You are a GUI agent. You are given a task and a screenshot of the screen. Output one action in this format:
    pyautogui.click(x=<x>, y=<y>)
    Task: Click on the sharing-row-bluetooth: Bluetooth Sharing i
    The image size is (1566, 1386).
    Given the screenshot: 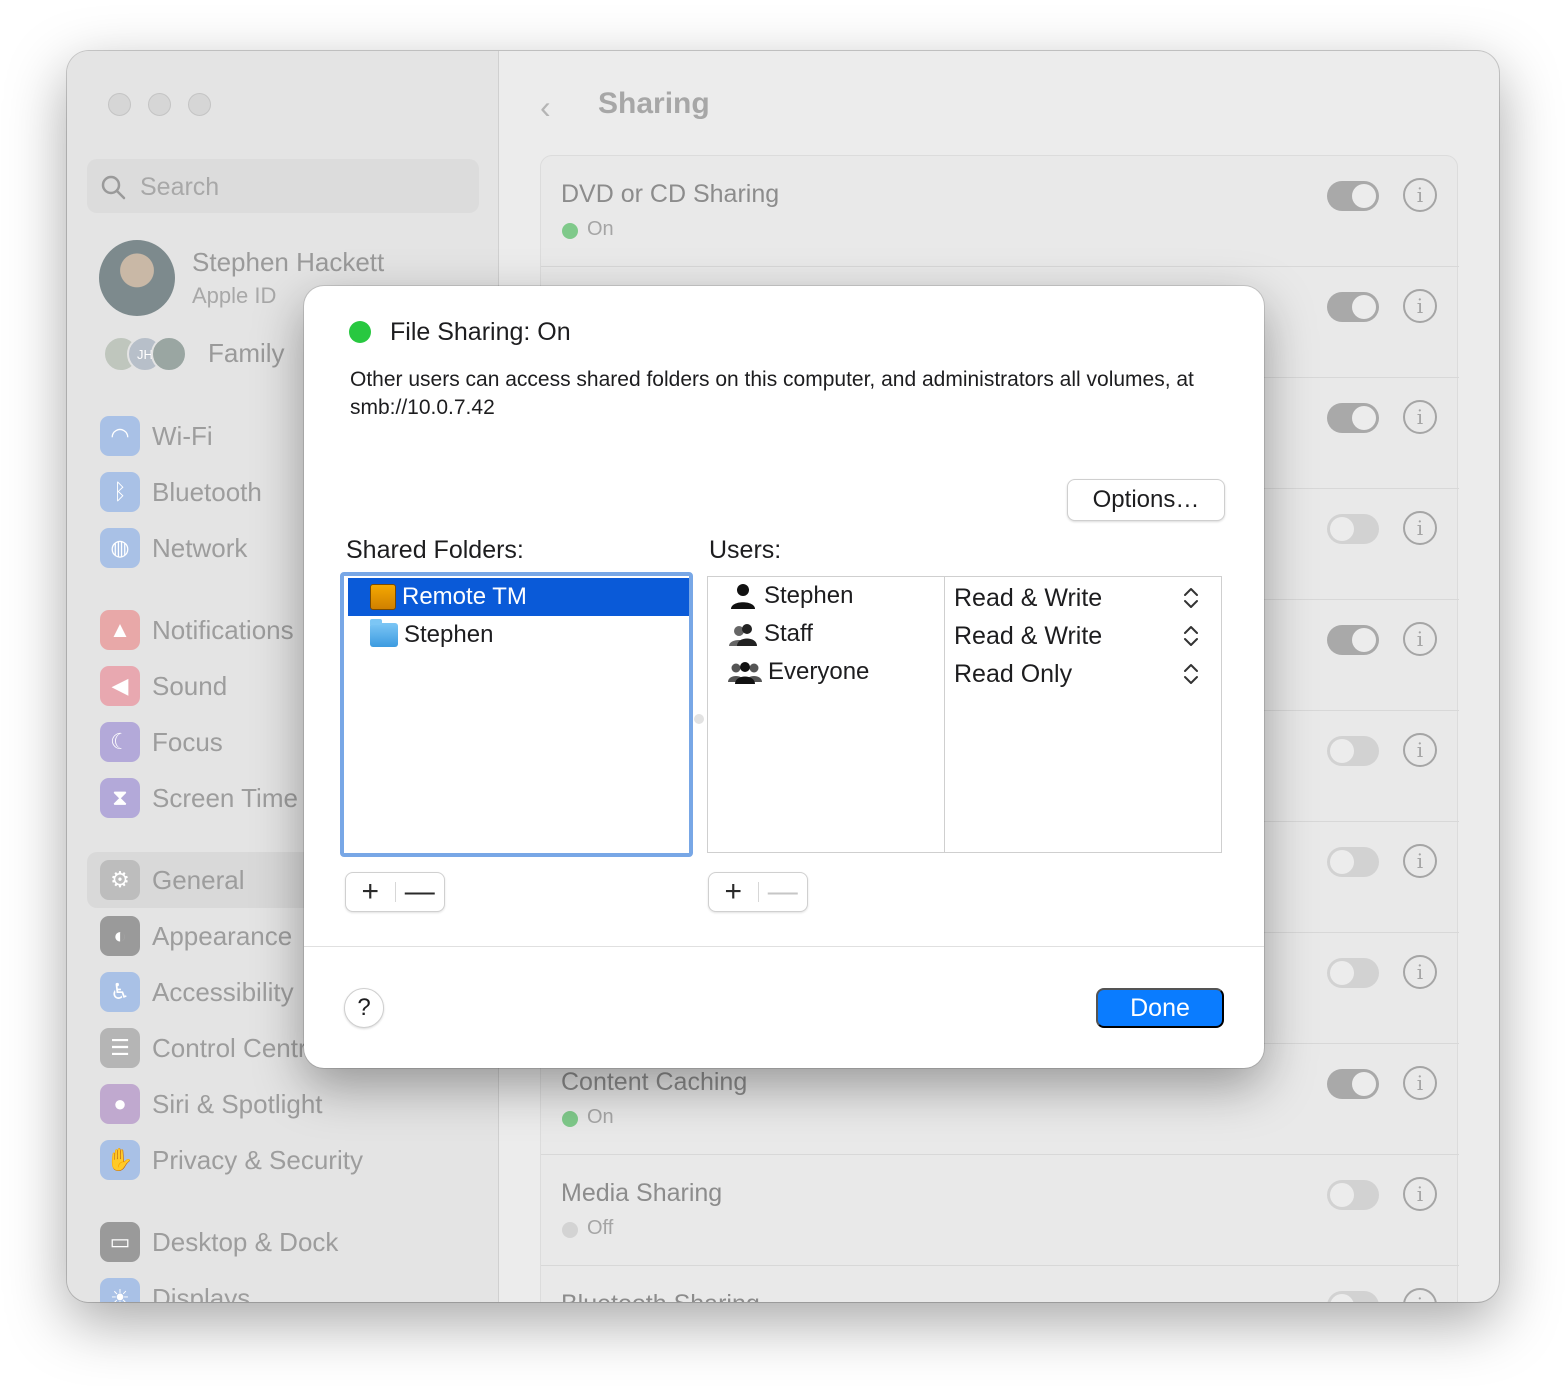 What is the action you would take?
    pyautogui.click(x=1000, y=1284)
    